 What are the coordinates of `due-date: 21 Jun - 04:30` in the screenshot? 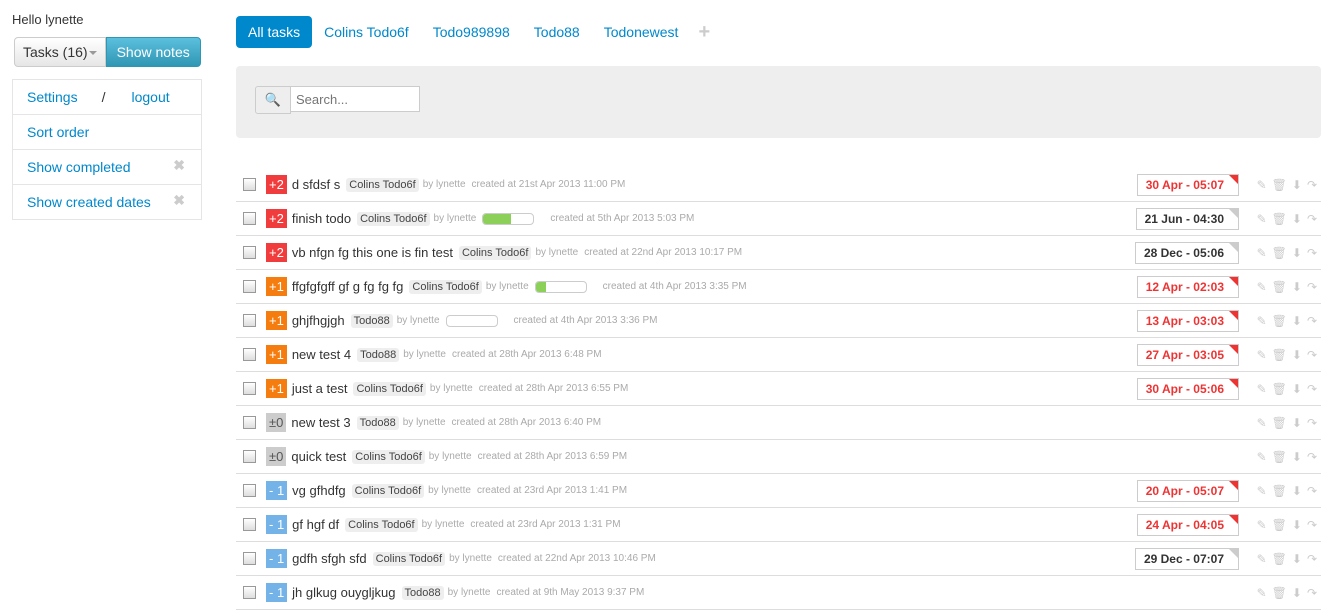 It's located at (1187, 218).